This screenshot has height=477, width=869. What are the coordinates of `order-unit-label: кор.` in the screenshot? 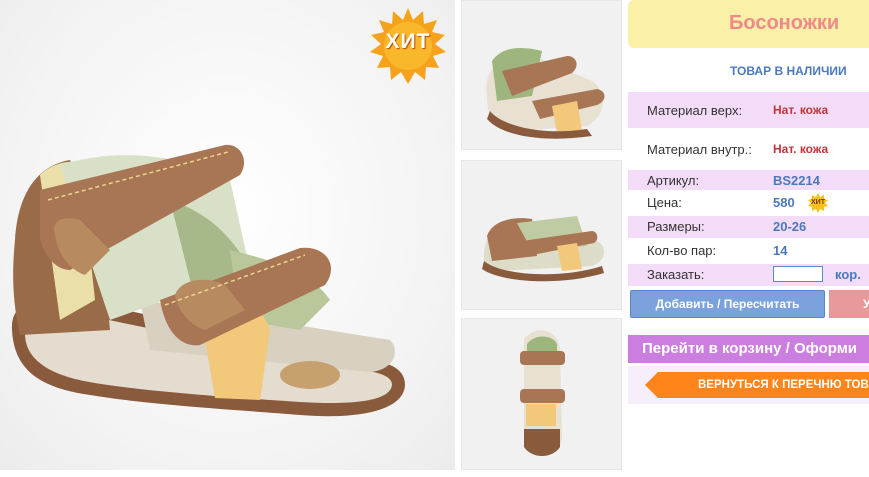 It's located at (848, 274).